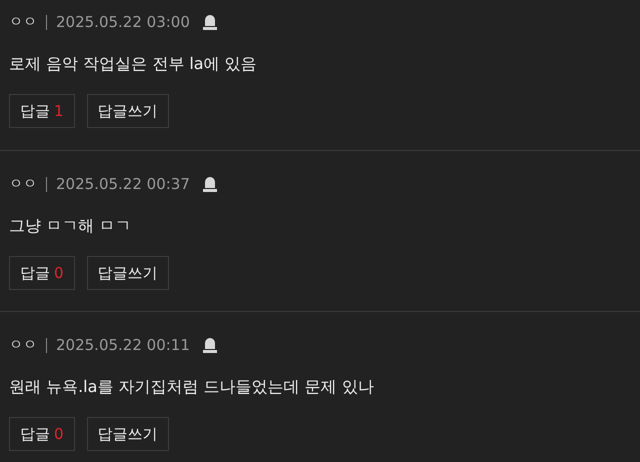 The image size is (640, 462). What do you see at coordinates (133, 64) in the screenshot?
I see `comment-text: 로제 음악 작업실은 전부 la에 있음` at bounding box center [133, 64].